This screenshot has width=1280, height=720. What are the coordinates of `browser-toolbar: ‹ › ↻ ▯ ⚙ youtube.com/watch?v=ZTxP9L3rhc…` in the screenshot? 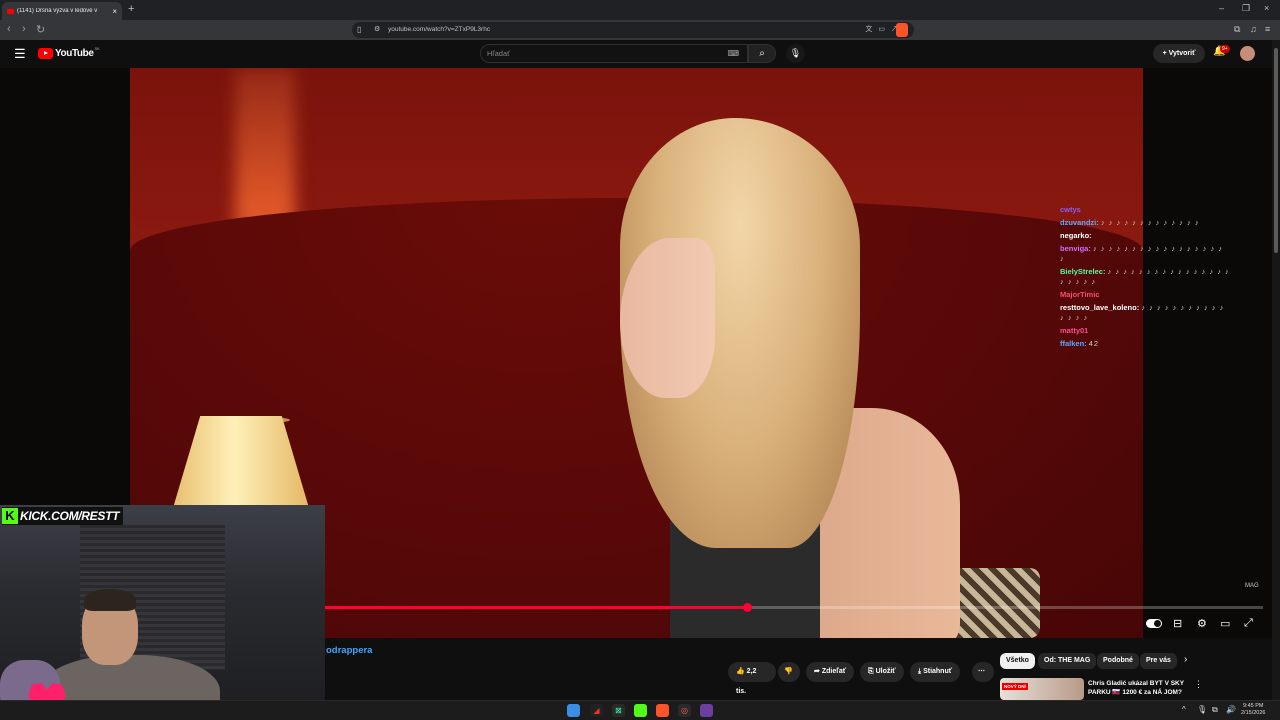 It's located at (640, 30).